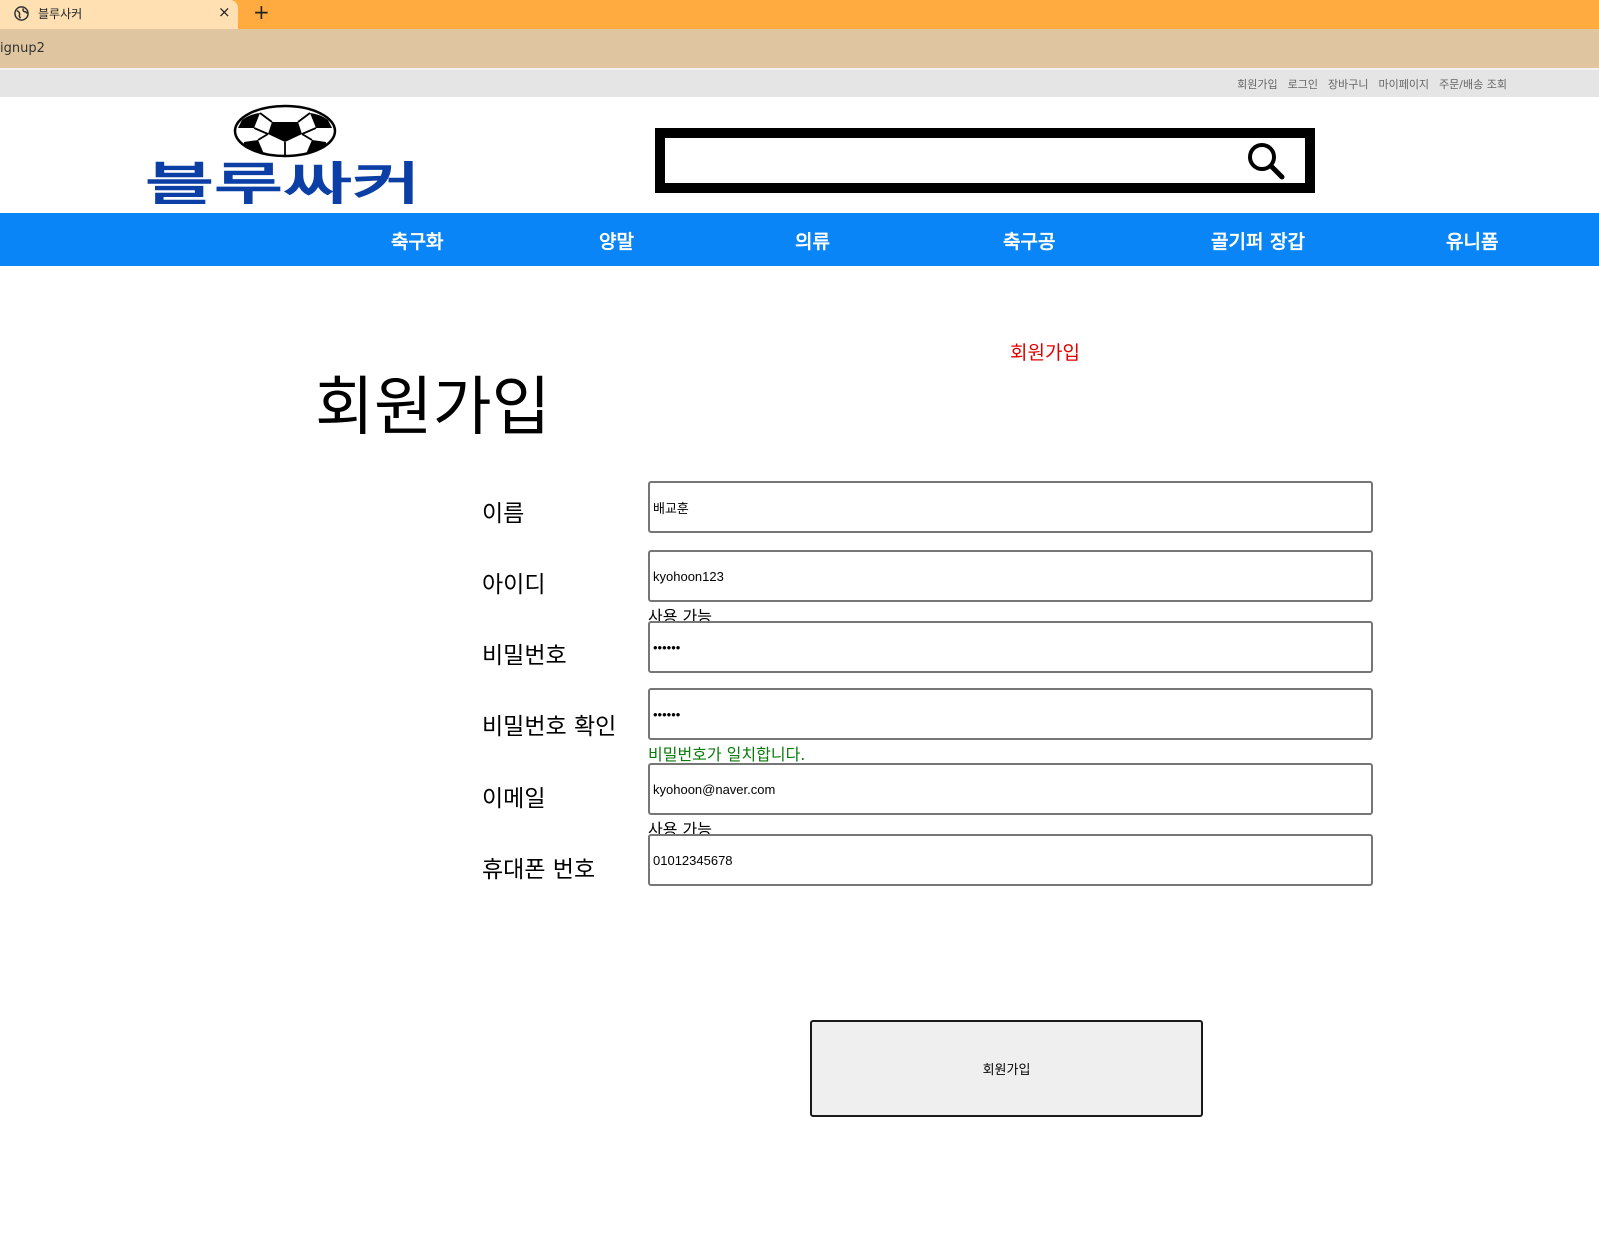 Image resolution: width=1599 pixels, height=1256 pixels. Describe the element at coordinates (1010, 714) in the screenshot. I see `password-confirm-field` at that location.